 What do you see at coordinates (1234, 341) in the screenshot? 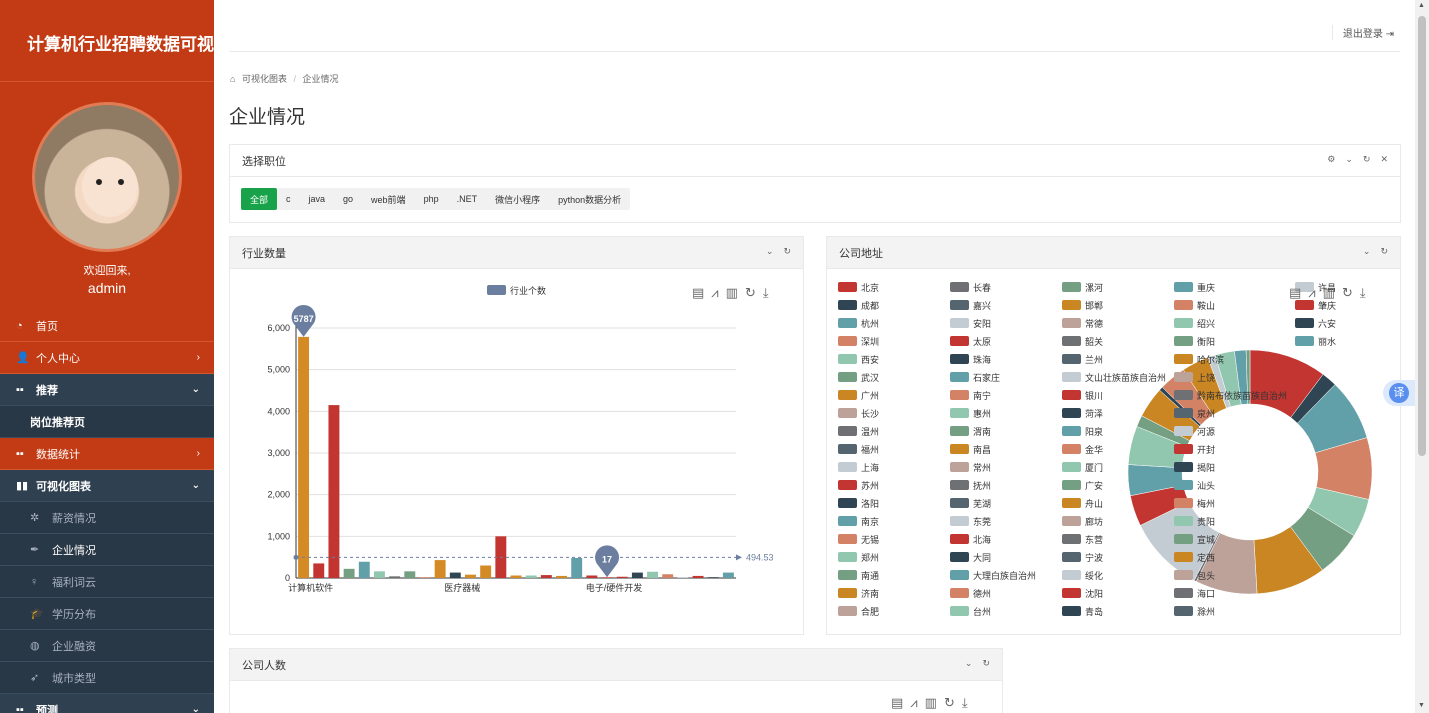
I see `legend-item: 衡阳` at bounding box center [1234, 341].